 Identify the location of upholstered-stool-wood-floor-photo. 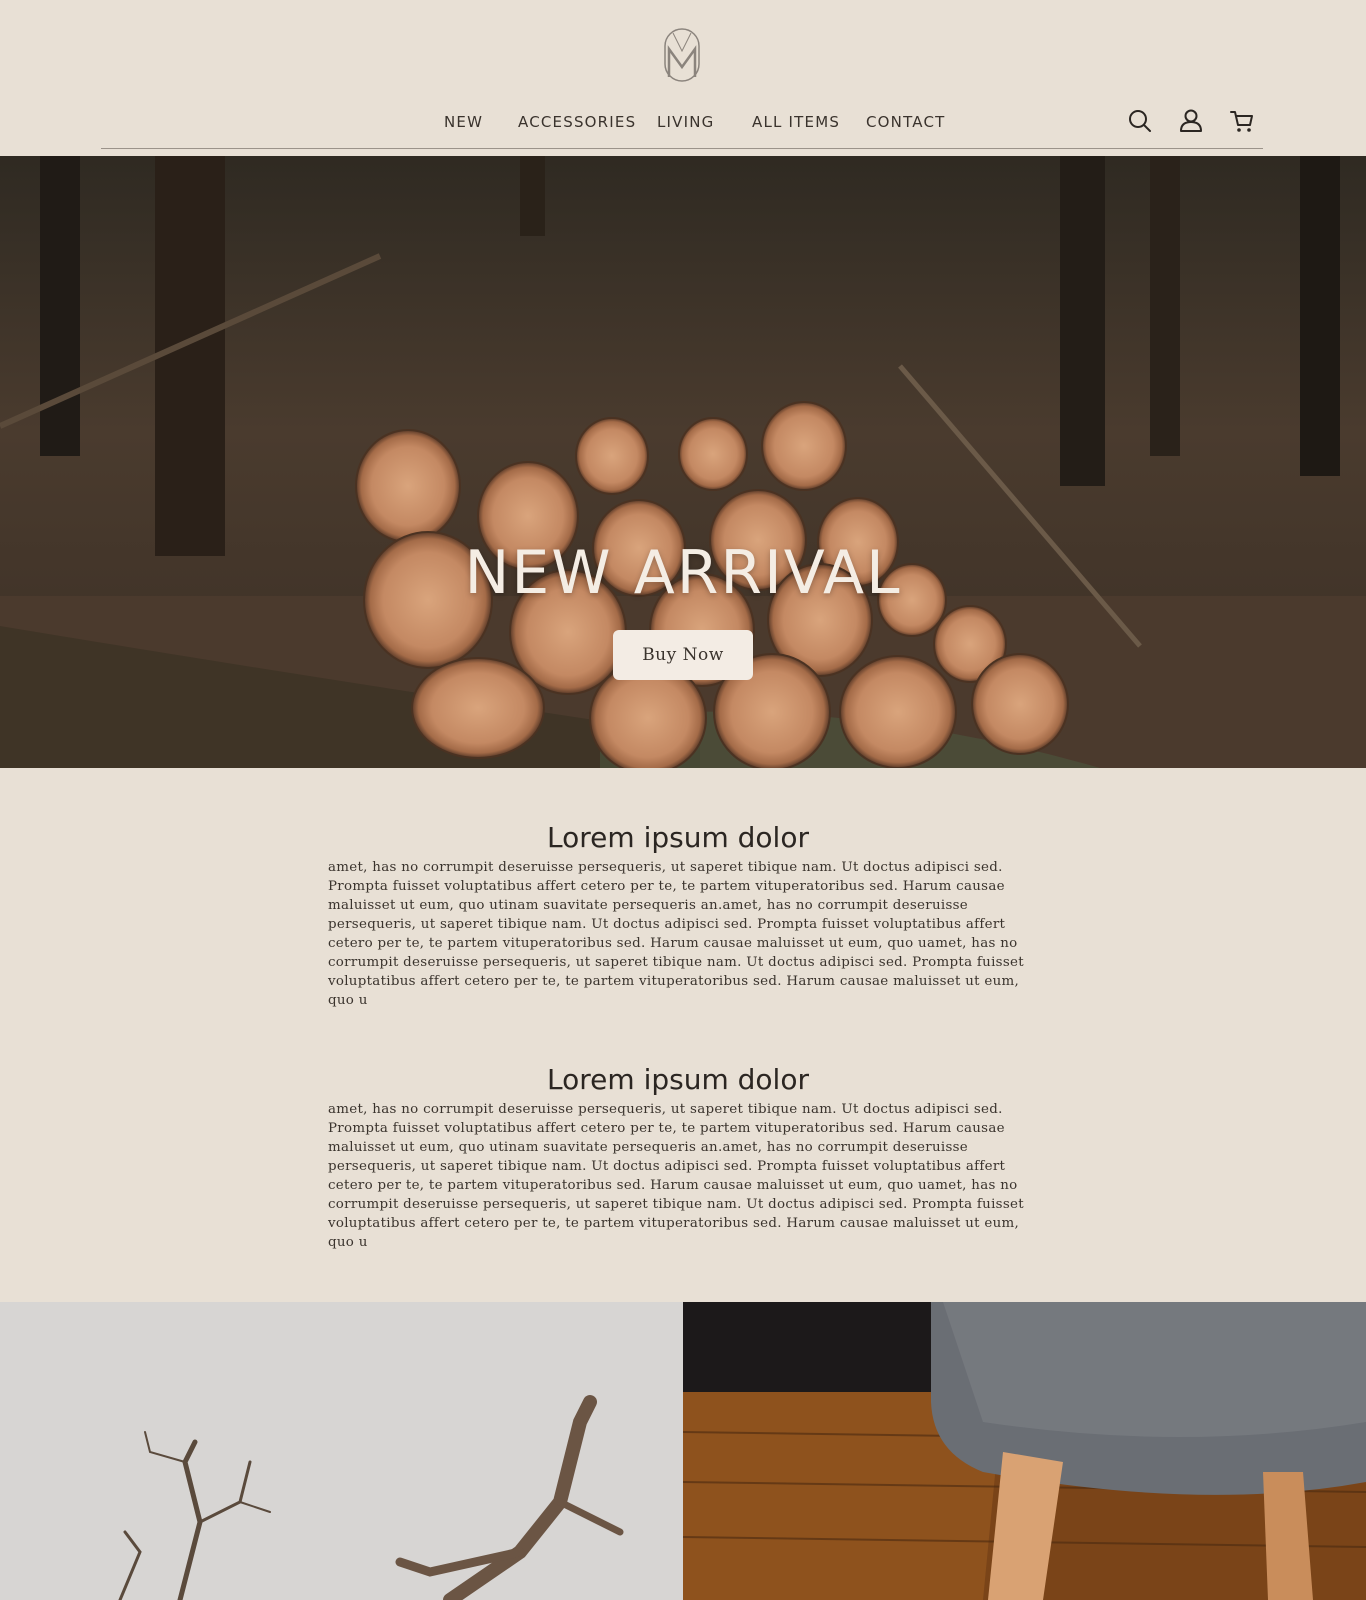
(1024, 1451).